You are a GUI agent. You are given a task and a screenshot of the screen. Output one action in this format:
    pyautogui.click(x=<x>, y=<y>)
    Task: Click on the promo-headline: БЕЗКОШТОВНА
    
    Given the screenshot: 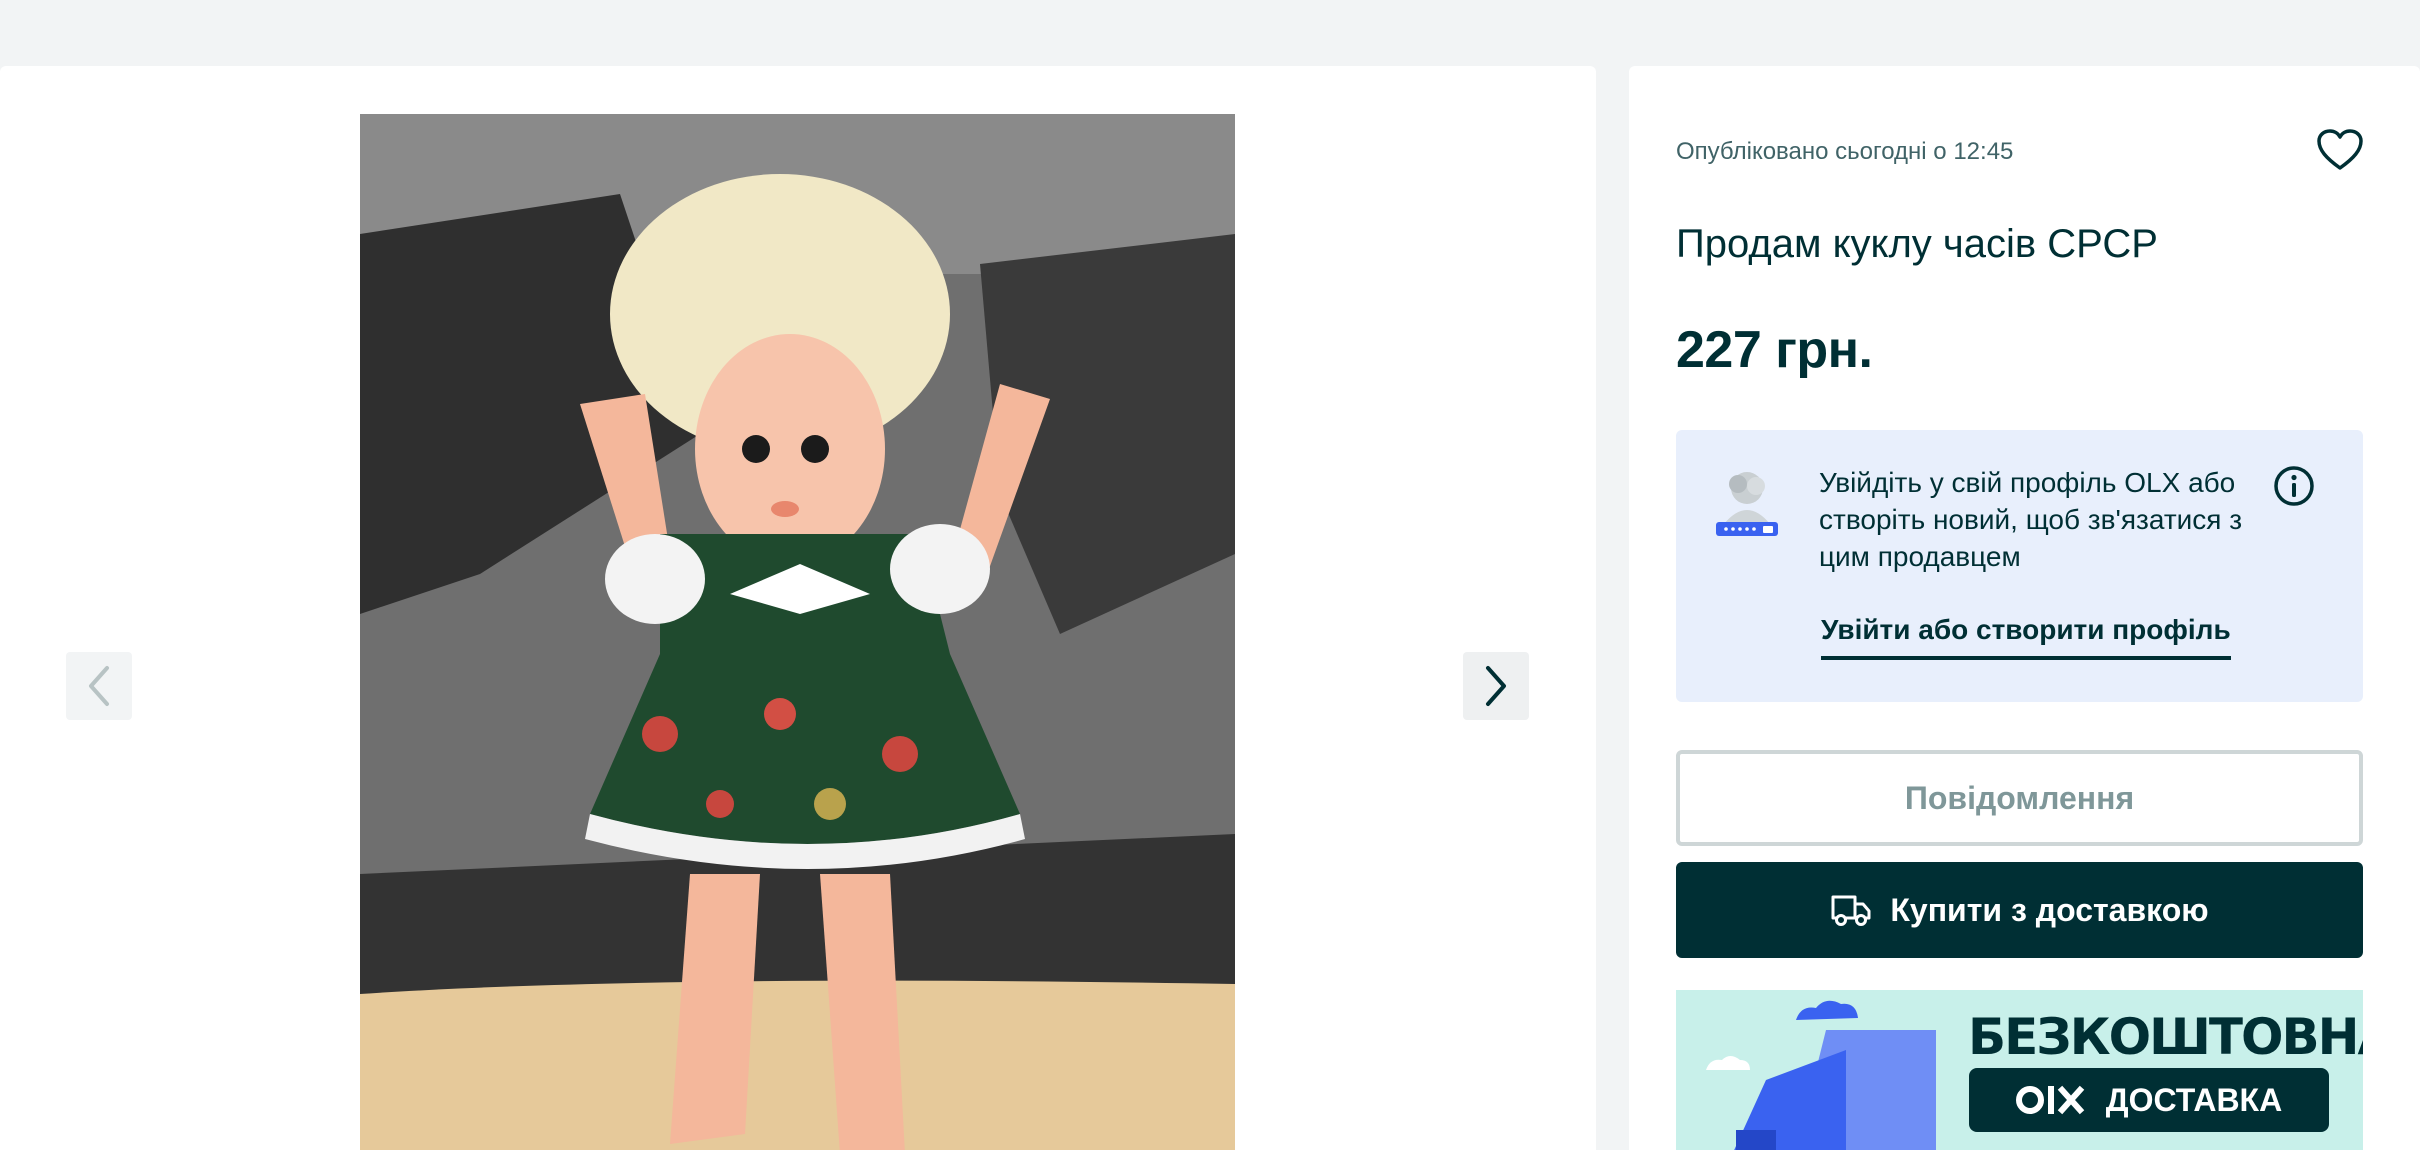 What is the action you would take?
    pyautogui.click(x=2165, y=1037)
    